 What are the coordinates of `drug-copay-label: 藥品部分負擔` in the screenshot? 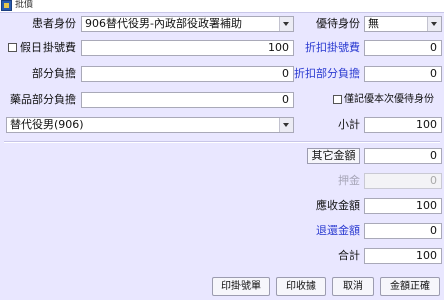 It's located at (43, 99).